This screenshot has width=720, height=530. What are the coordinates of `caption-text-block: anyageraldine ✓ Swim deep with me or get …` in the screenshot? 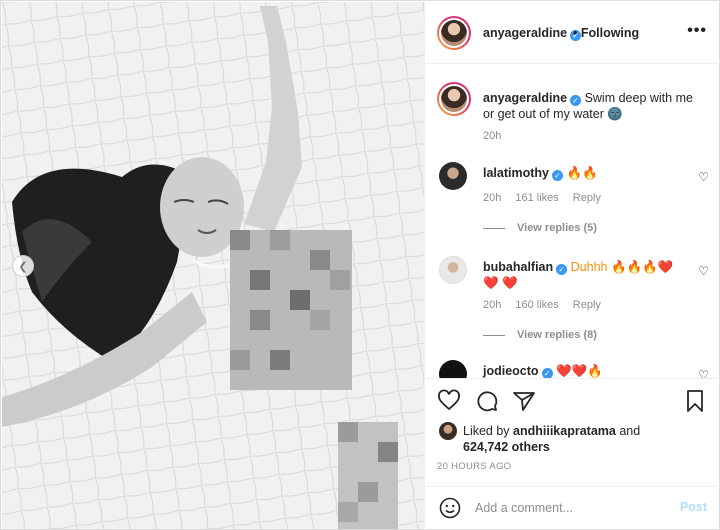 It's located at (593, 106).